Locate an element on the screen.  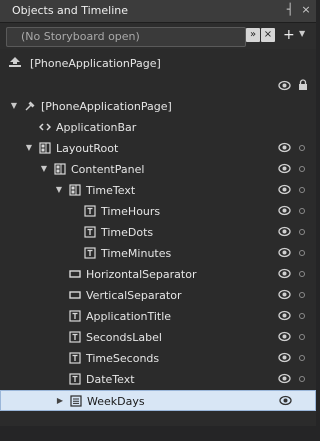
expand-triangle-icon: ▶ is located at coordinates (60, 401).